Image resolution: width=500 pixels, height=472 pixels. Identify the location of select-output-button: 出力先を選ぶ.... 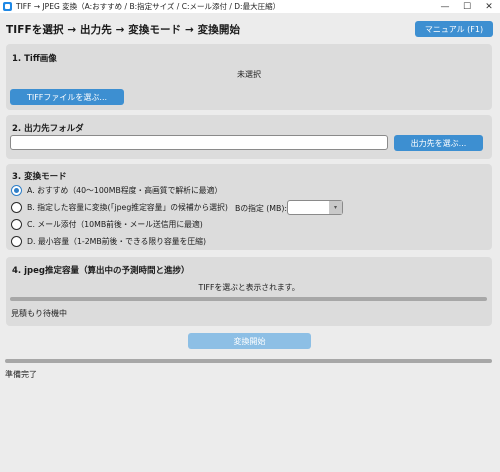
(438, 143).